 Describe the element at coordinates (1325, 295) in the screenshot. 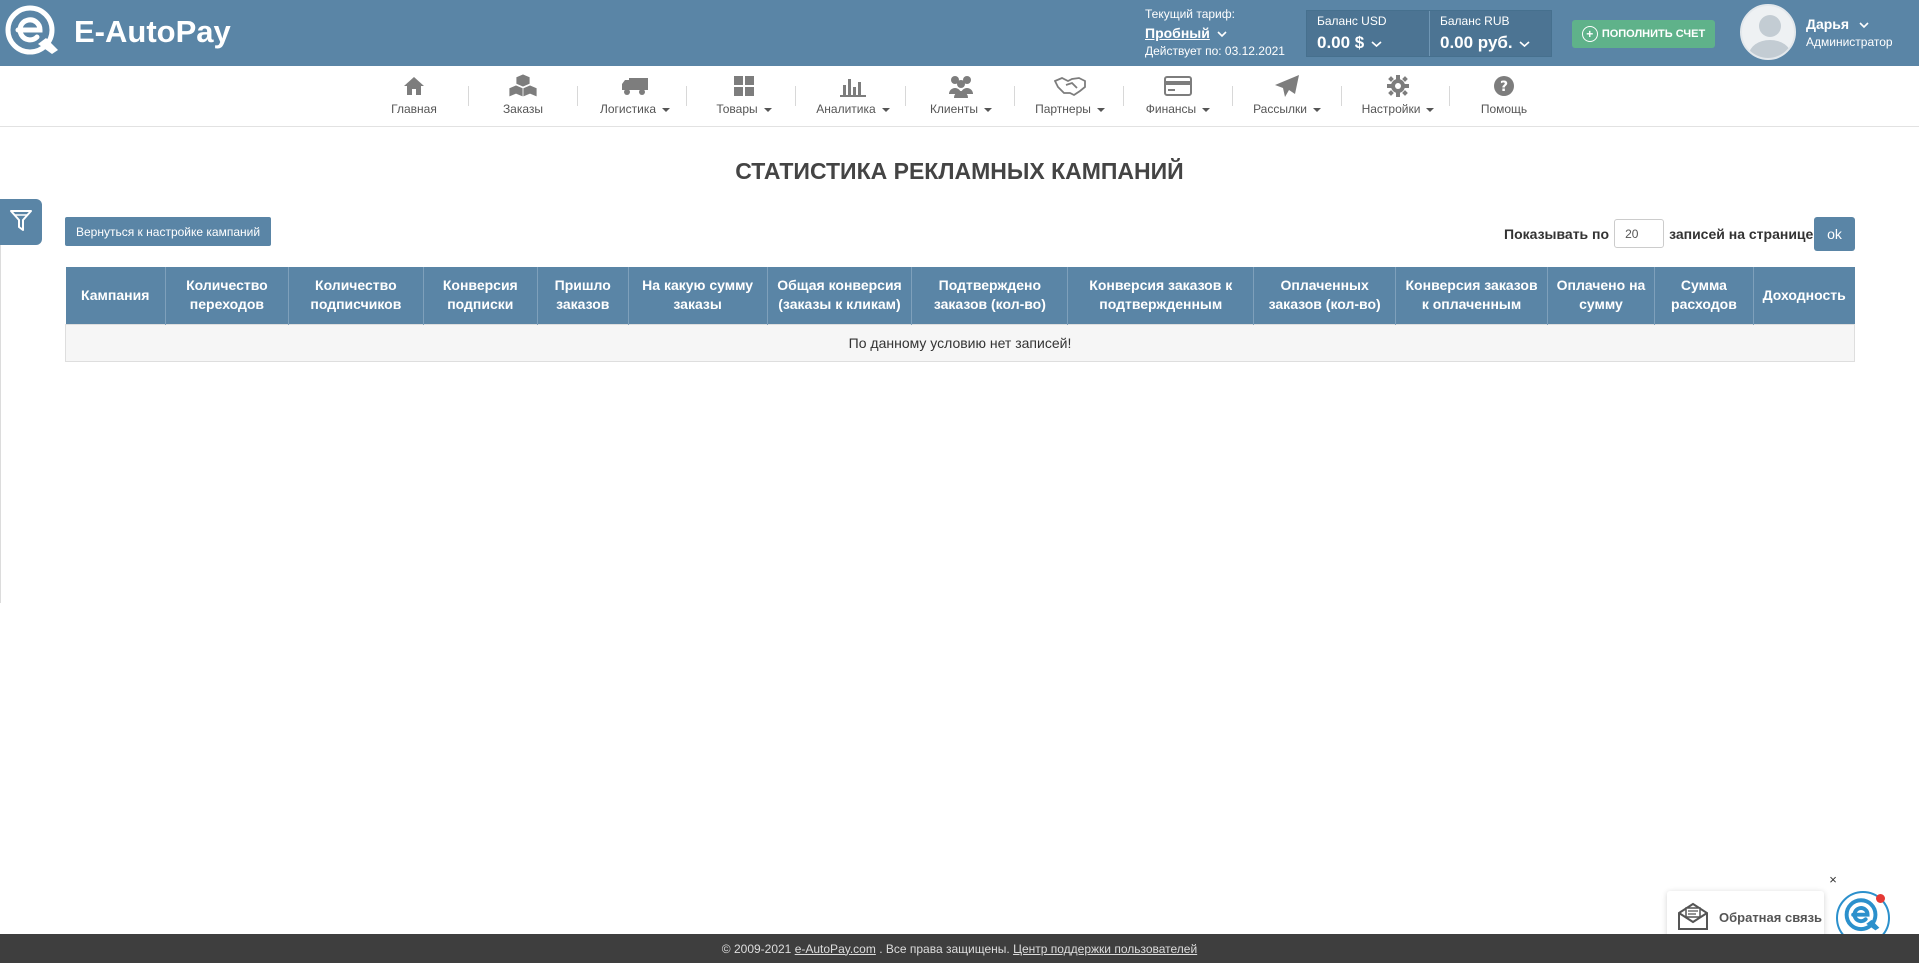

I see `column-header: Оплаченных заказов (кол-во)` at that location.